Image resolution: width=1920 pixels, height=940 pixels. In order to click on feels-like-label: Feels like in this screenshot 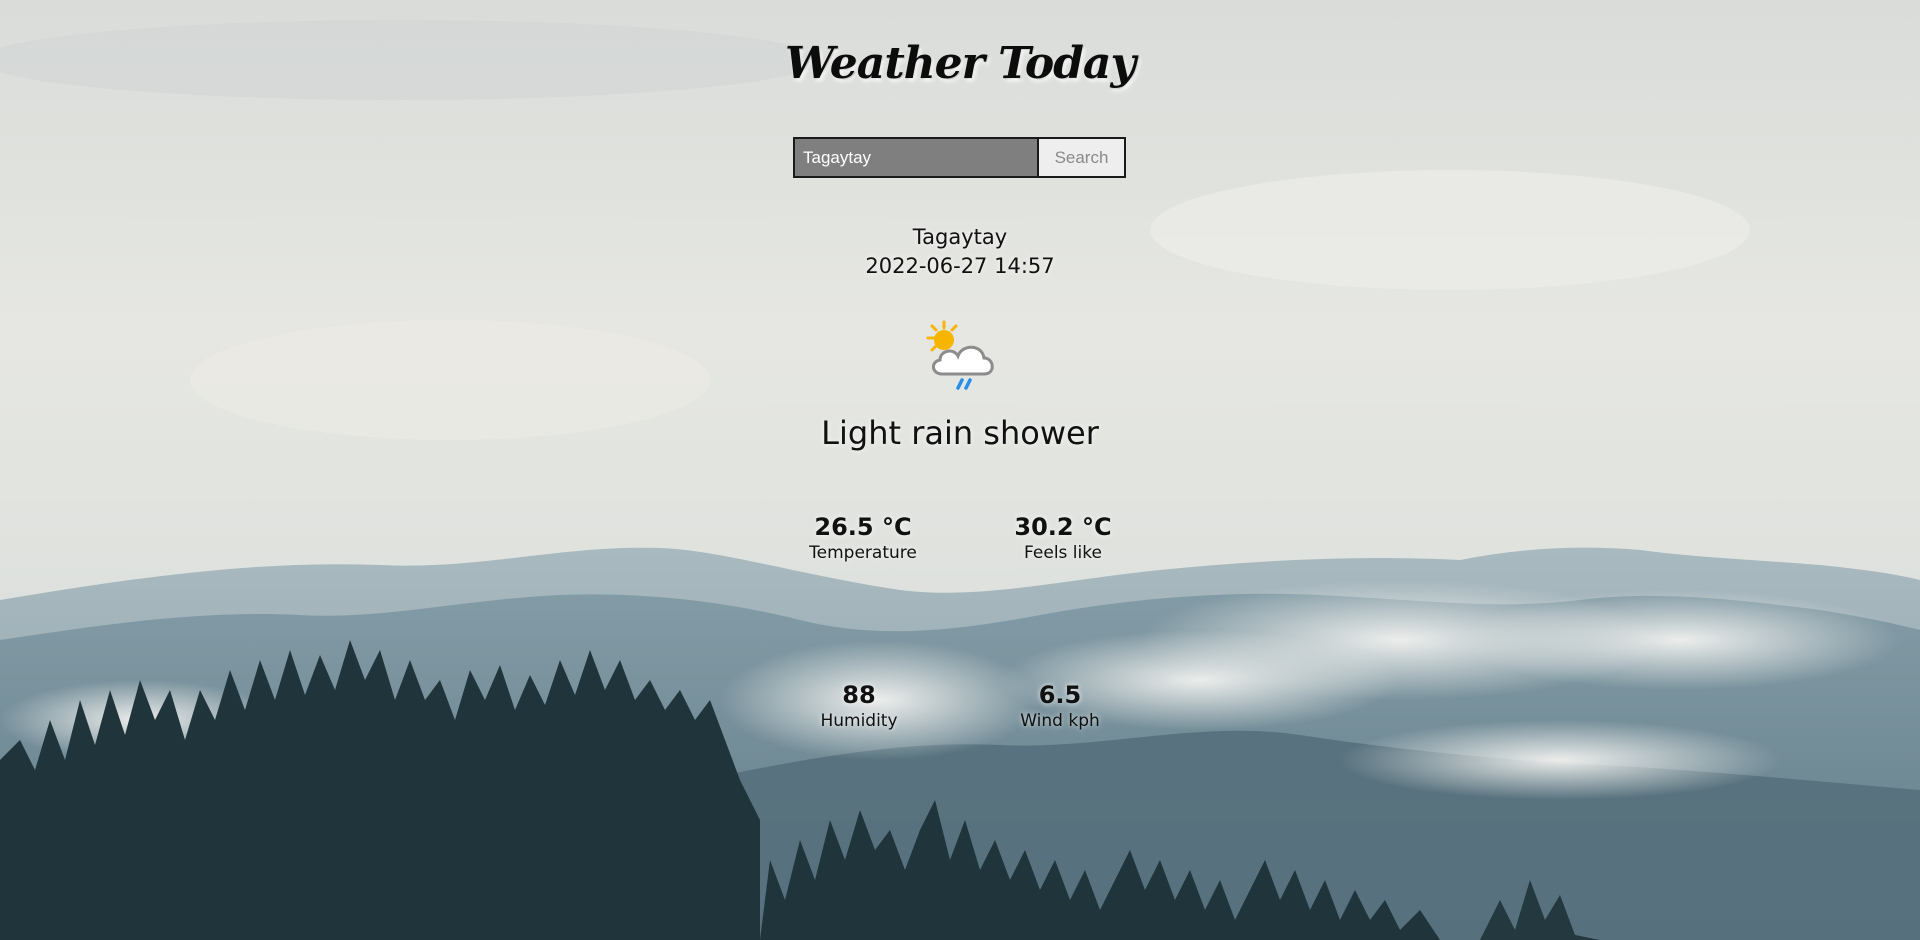, I will do `click(1063, 553)`.